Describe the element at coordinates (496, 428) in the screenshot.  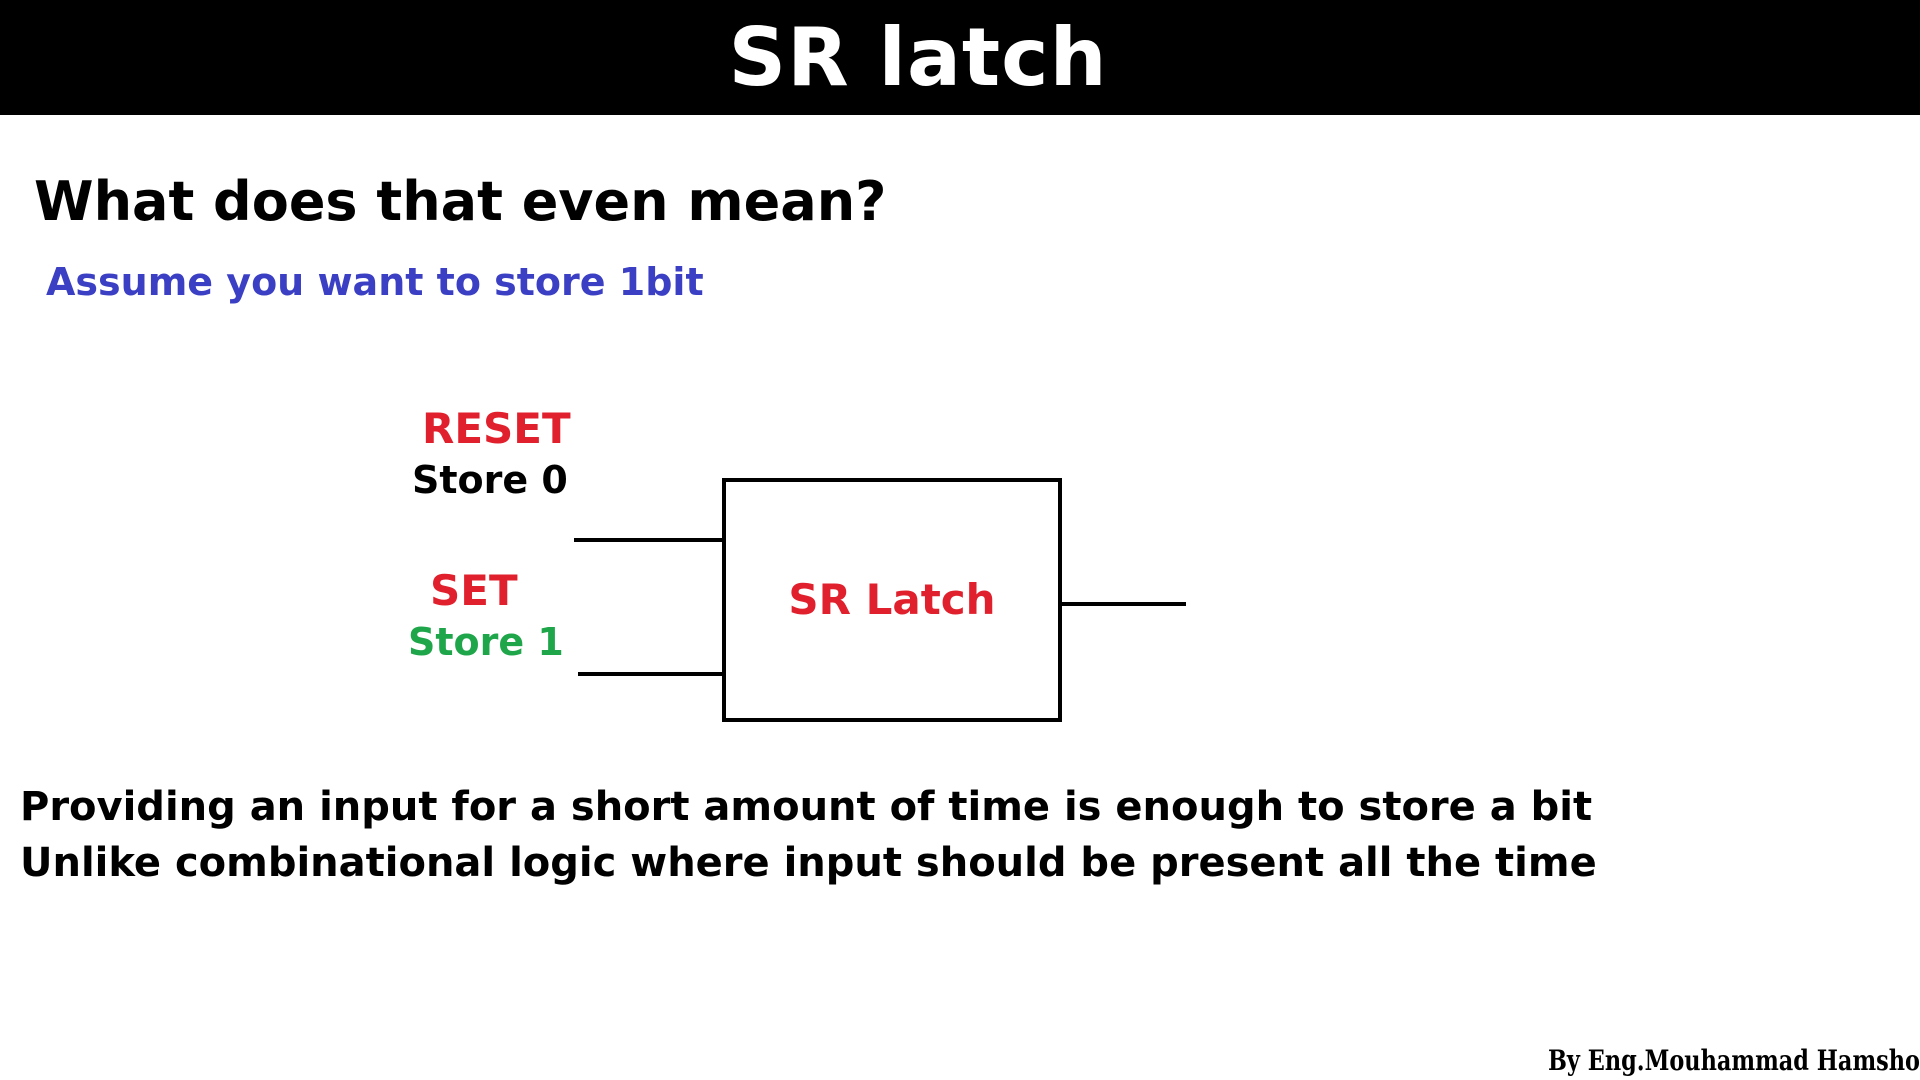
I see `reset-label: RESET` at that location.